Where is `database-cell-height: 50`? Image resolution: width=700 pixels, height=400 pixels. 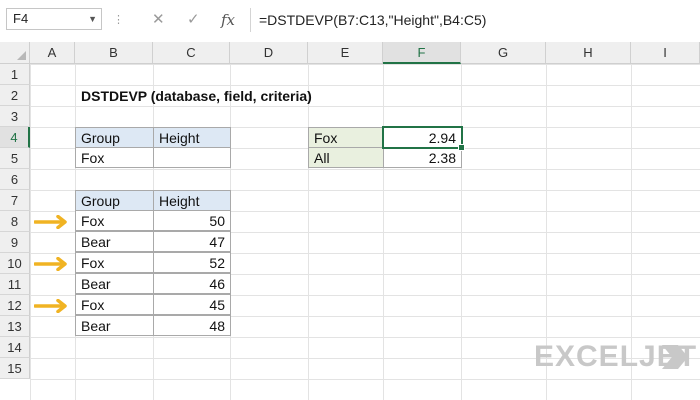 database-cell-height: 50 is located at coordinates (192, 220).